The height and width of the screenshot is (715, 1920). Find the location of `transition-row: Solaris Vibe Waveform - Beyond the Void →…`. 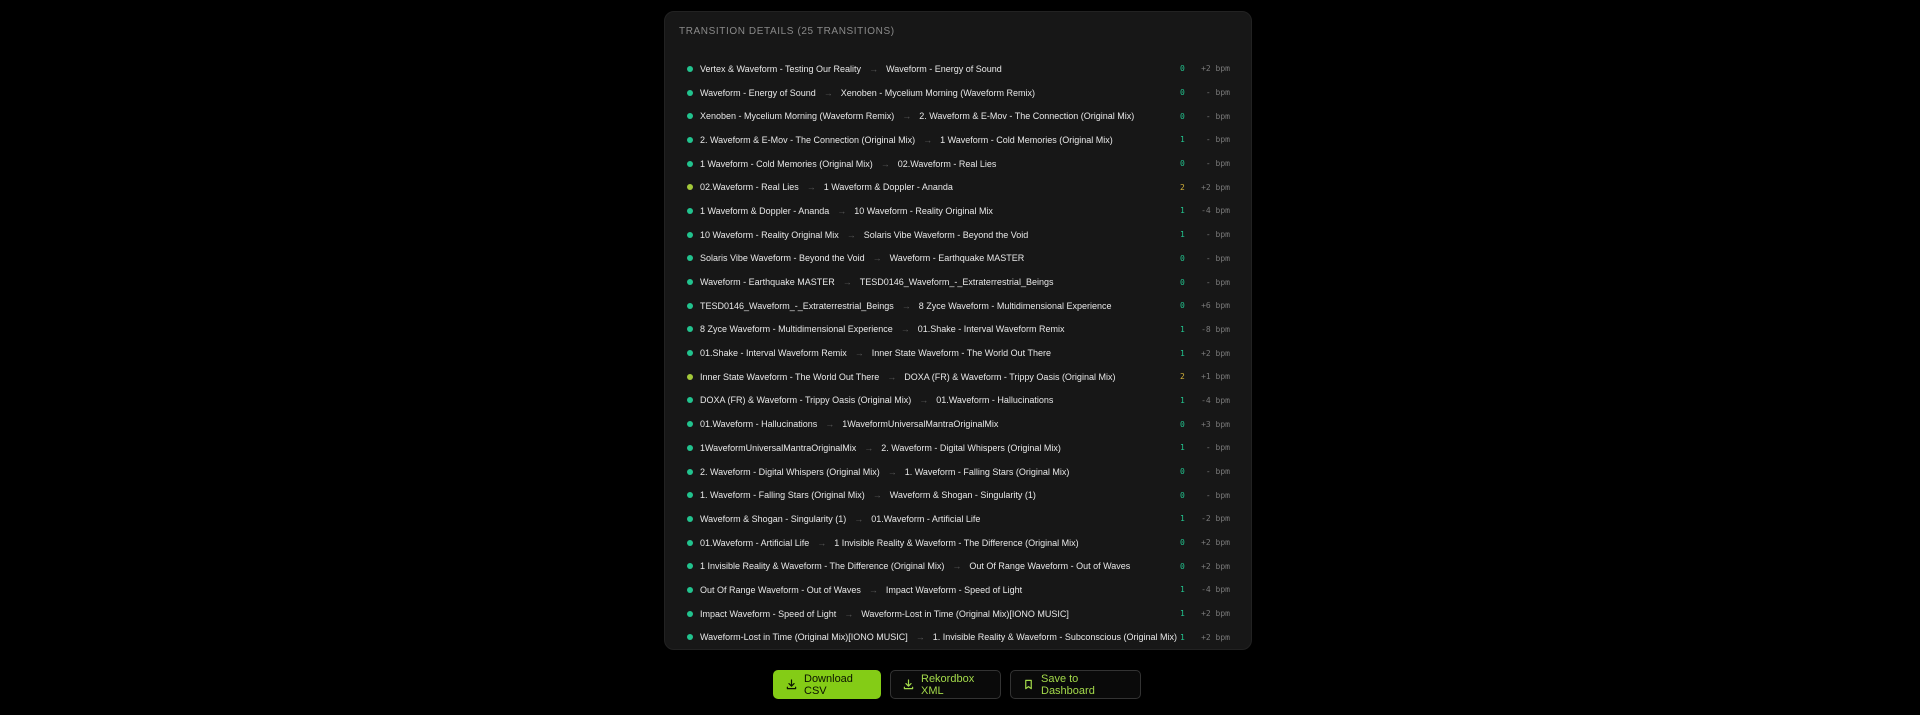

transition-row: Solaris Vibe Waveform - Beyond the Void →… is located at coordinates (958, 259).